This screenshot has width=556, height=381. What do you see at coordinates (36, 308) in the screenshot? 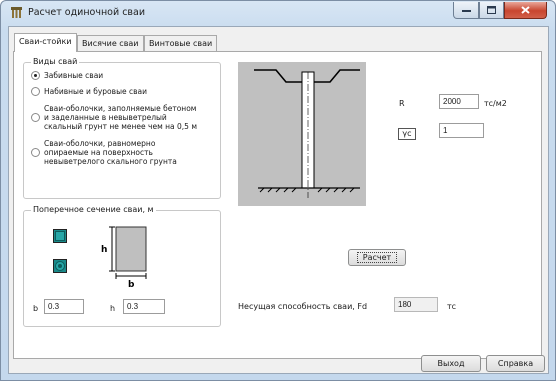
I see `b-label: b` at bounding box center [36, 308].